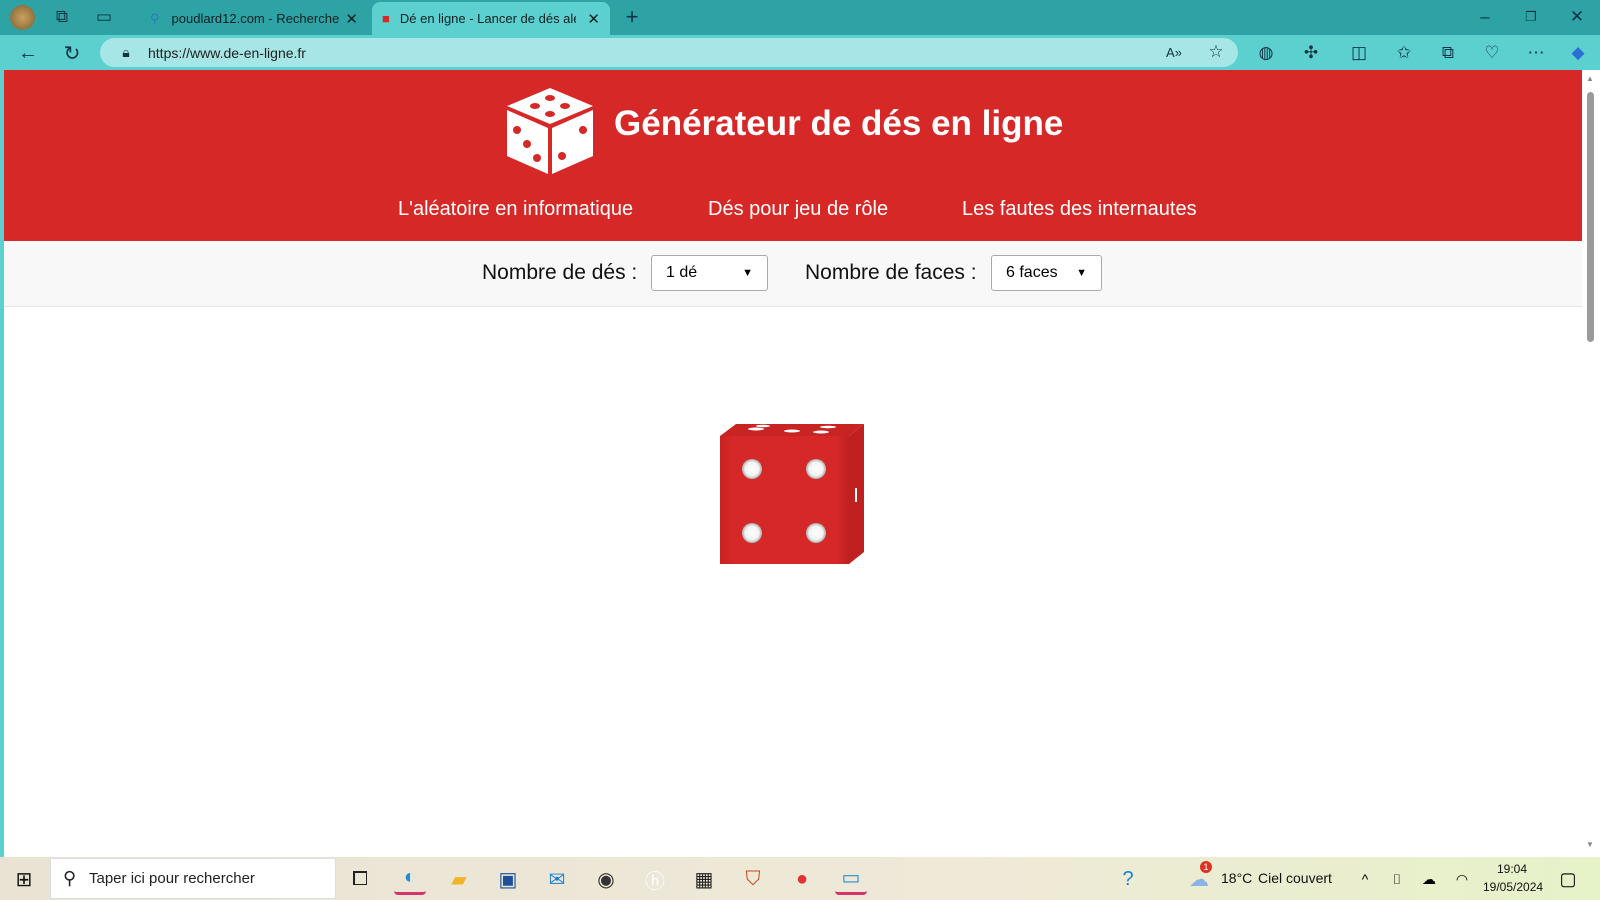  I want to click on close-window-icon: ✕, so click(1577, 17).